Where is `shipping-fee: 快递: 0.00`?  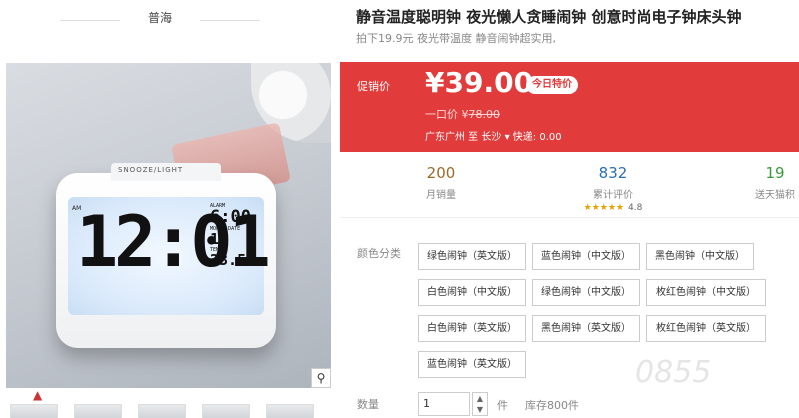 shipping-fee: 快递: 0.00 is located at coordinates (537, 137).